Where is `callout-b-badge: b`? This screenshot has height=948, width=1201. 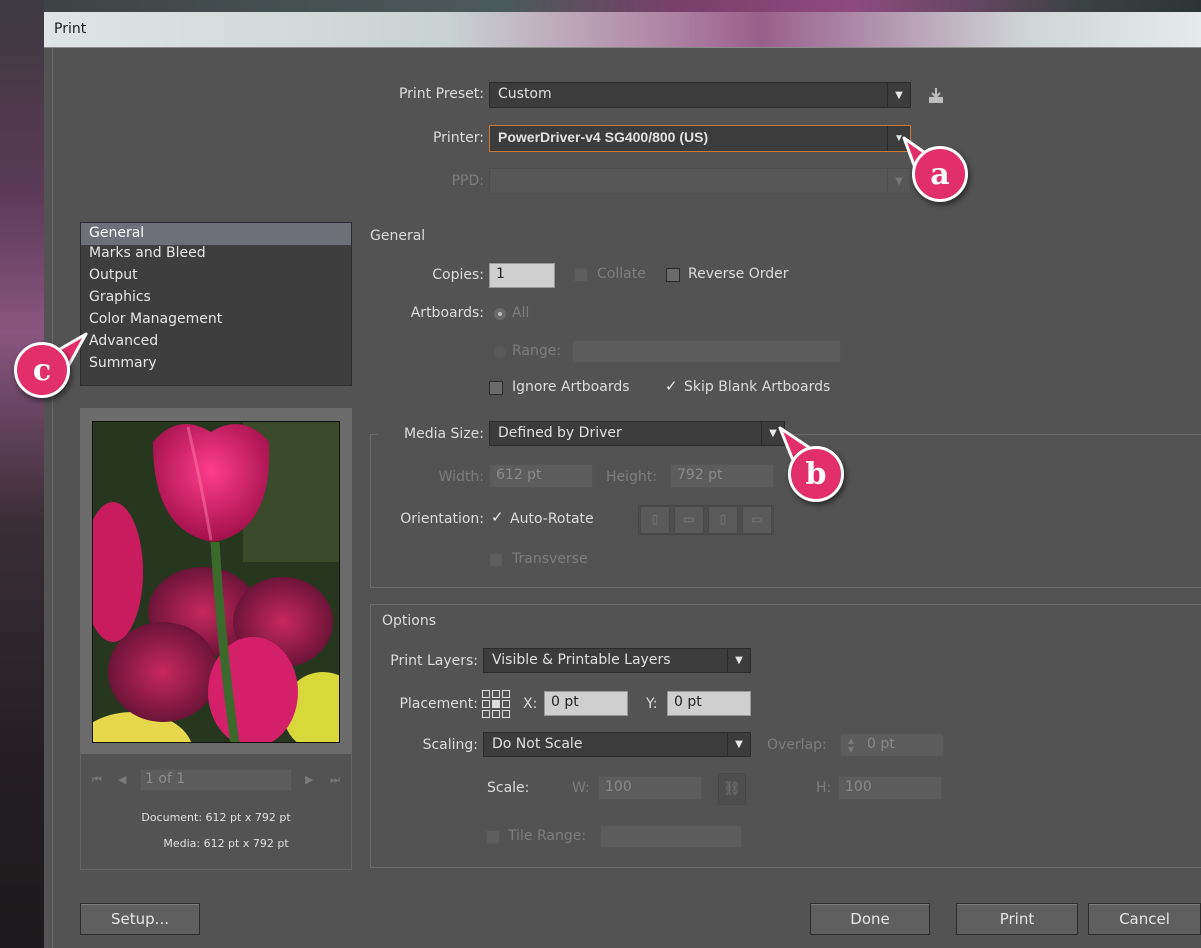
callout-b-badge: b is located at coordinates (816, 474).